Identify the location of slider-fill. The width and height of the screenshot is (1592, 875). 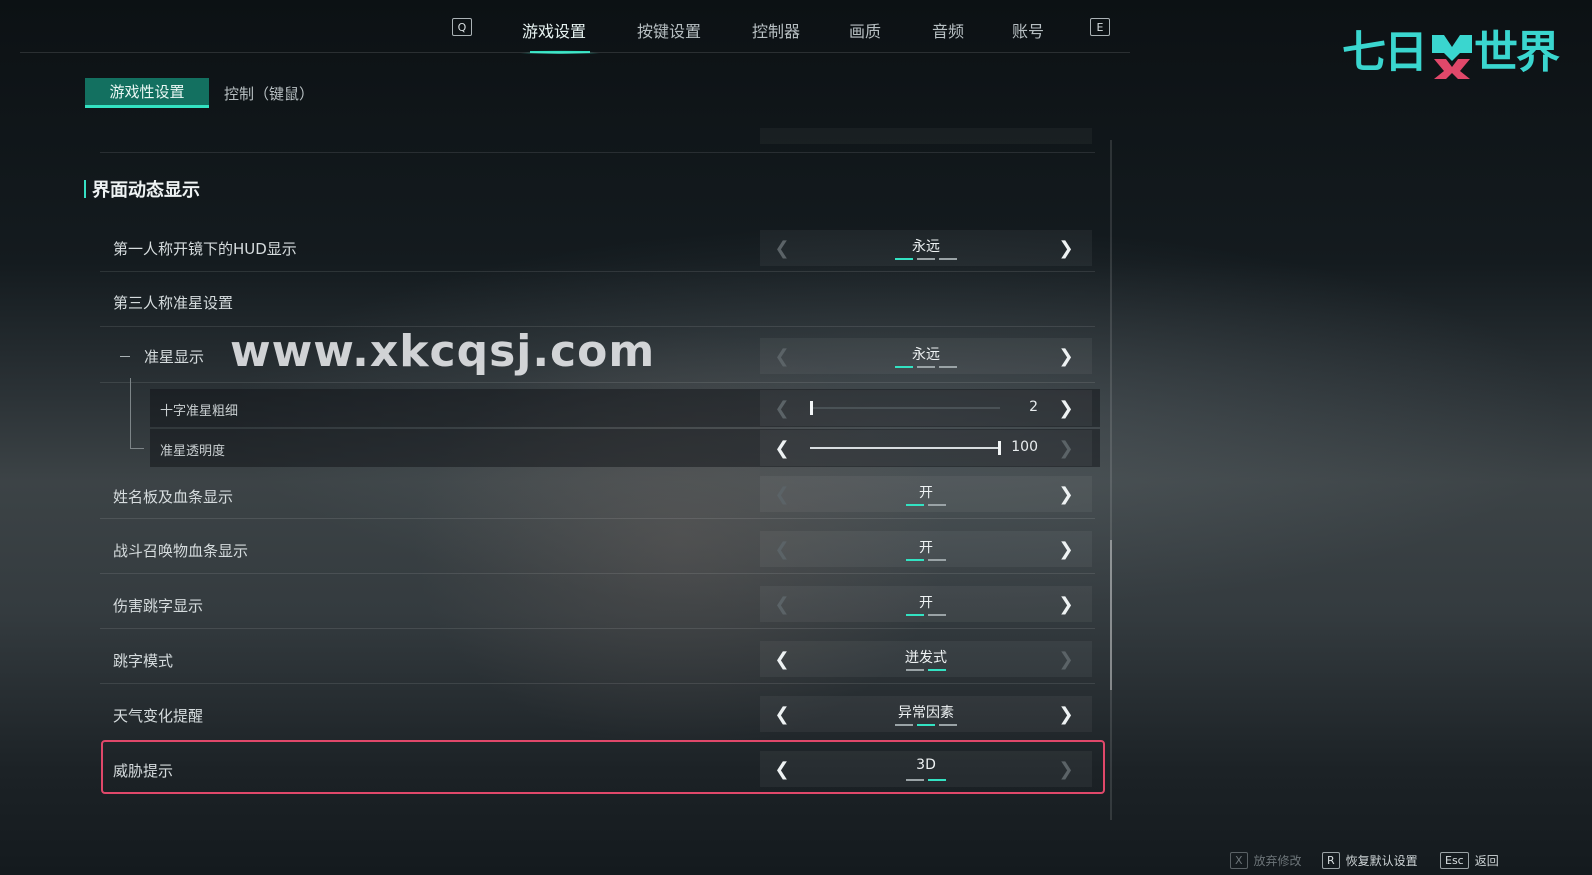
(905, 448).